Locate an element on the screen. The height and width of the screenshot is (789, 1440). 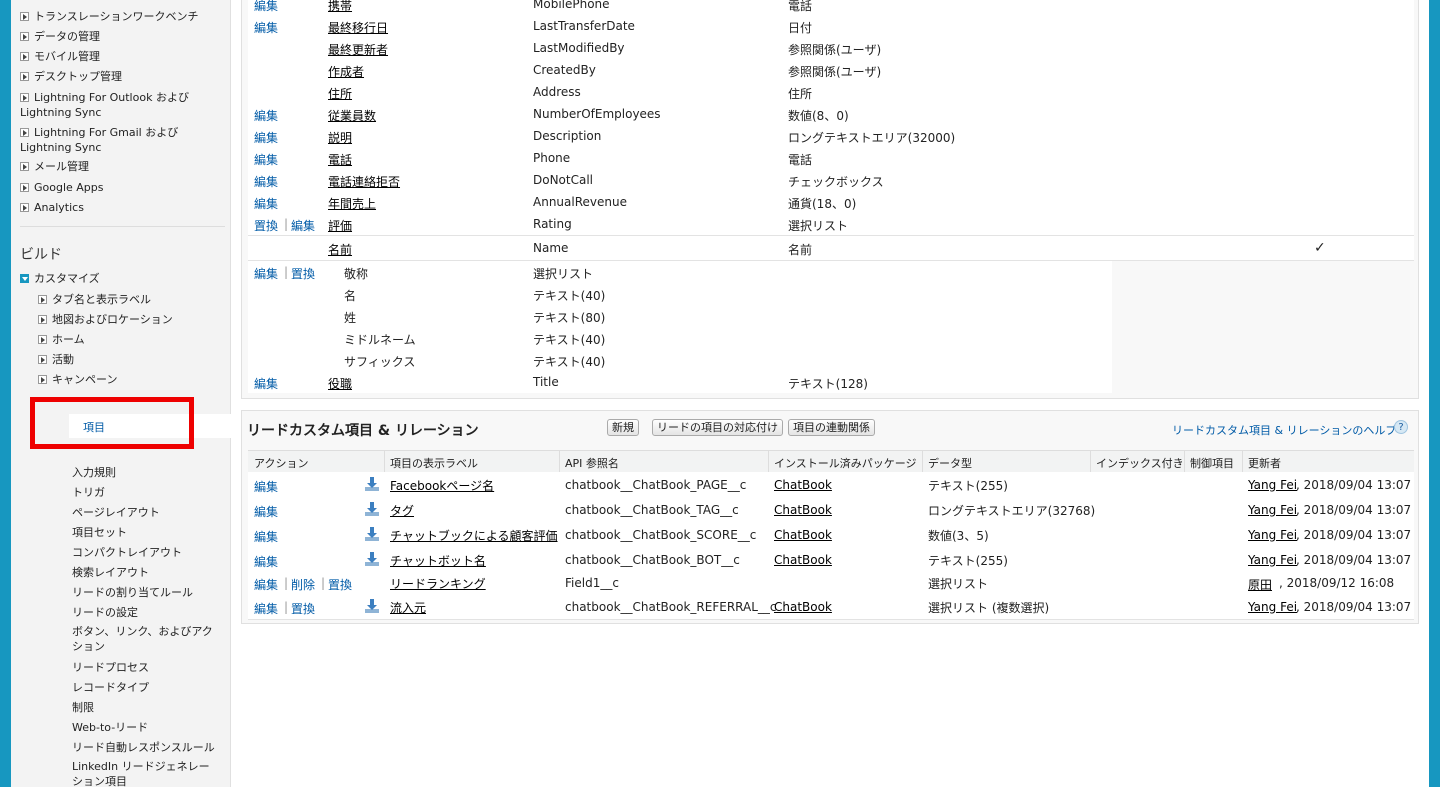
sidebar-item-search-layouts: 検索レイアウト is located at coordinates (110, 572).